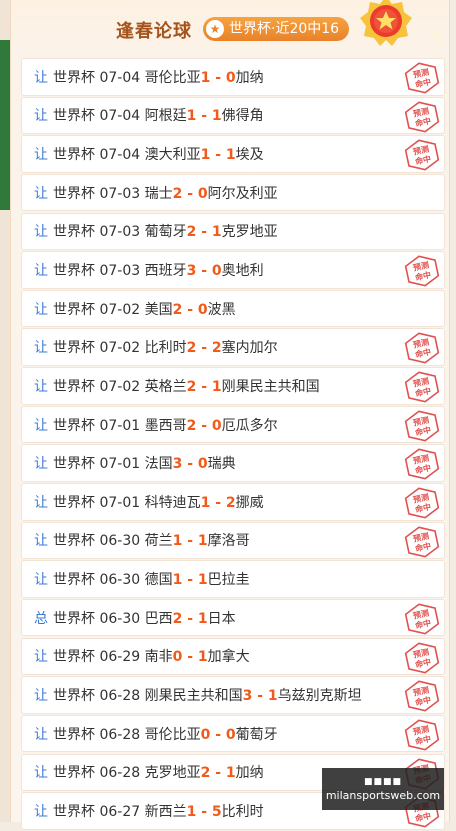 The image size is (456, 831). What do you see at coordinates (193, 696) in the screenshot?
I see `home-team: 刚果民主共和国` at bounding box center [193, 696].